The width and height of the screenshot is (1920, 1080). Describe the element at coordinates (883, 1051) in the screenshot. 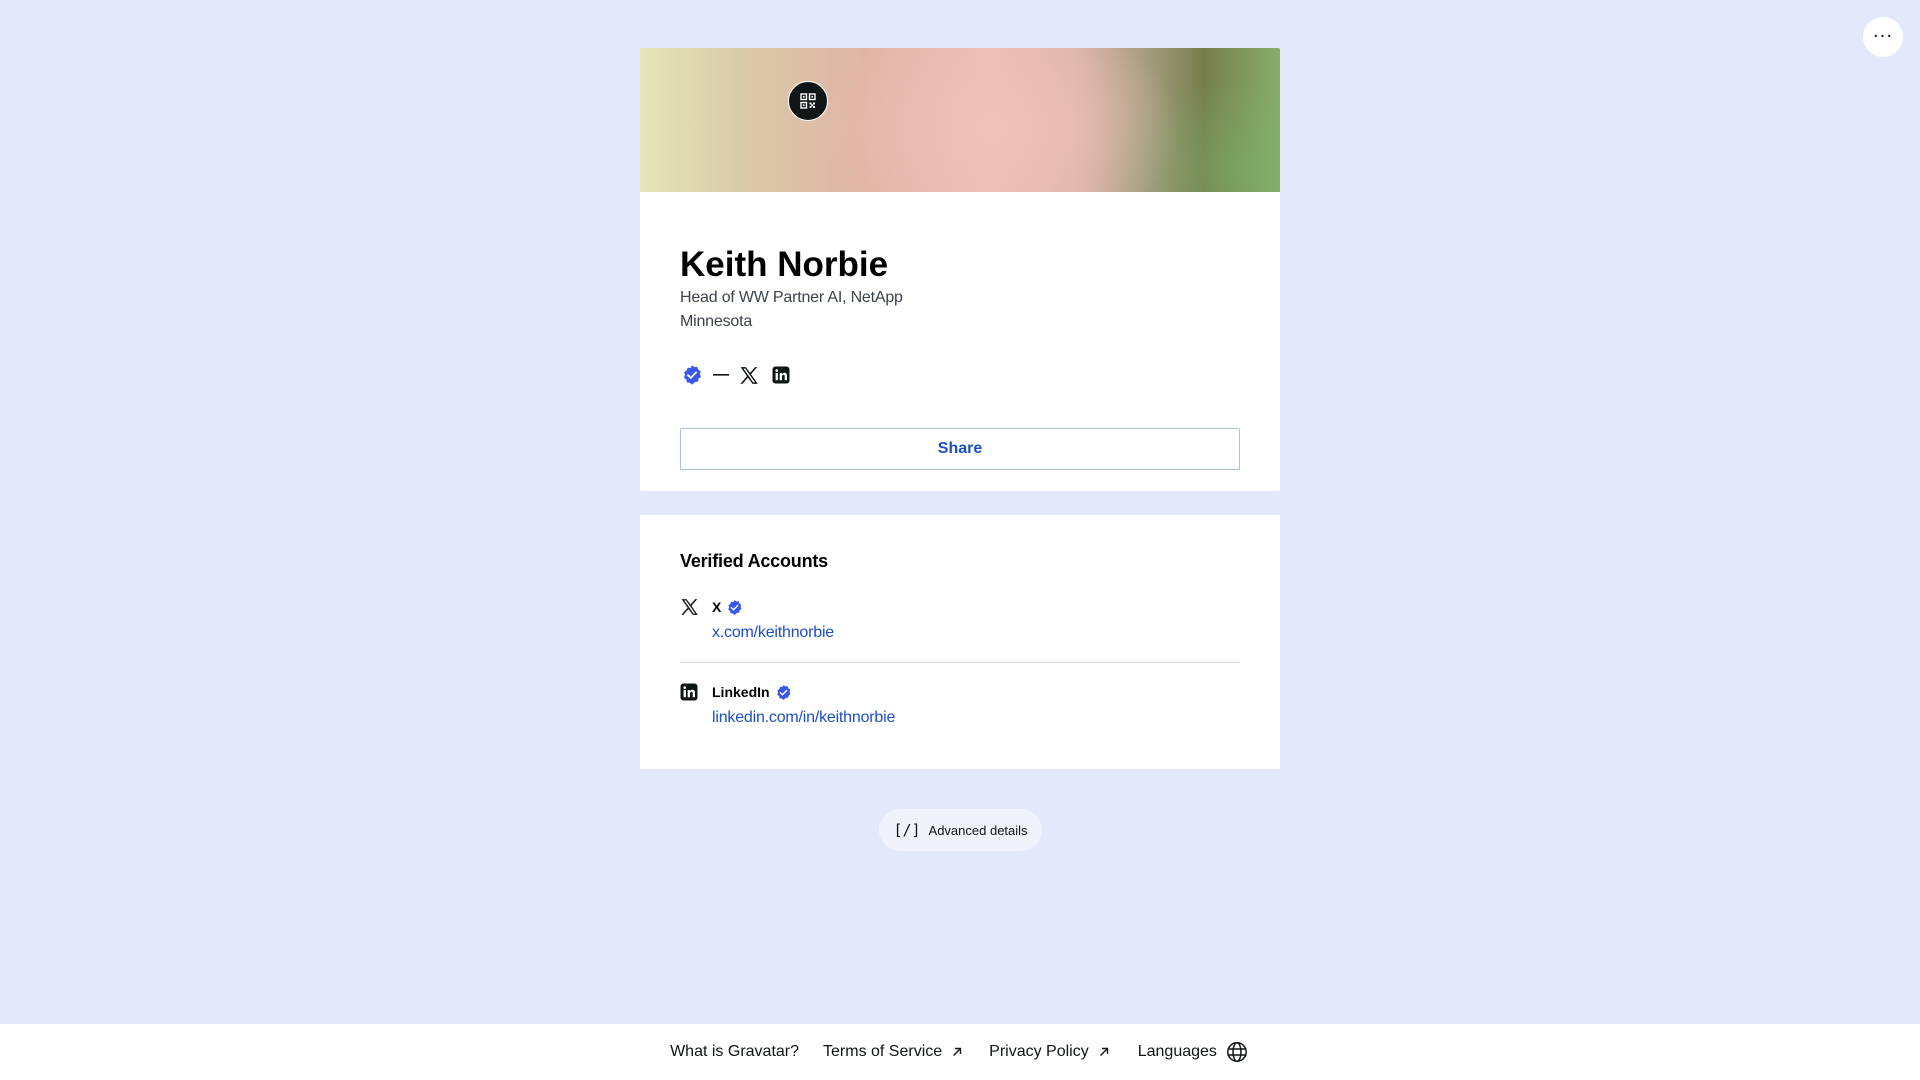

I see `footer-terms-label: Terms of Service` at that location.